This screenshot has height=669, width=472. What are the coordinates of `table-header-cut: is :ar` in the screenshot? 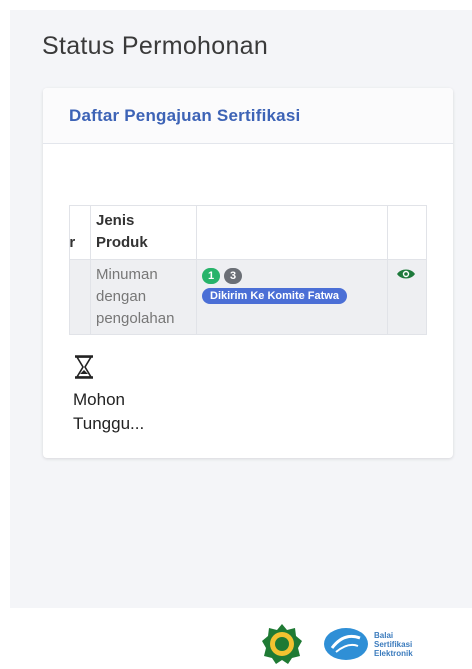 It's located at (80, 232).